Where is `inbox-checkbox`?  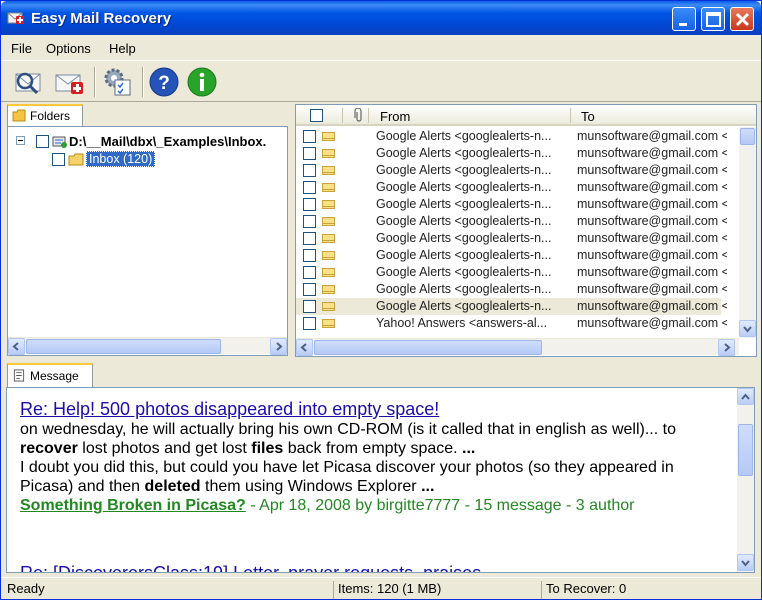 inbox-checkbox is located at coordinates (58, 159).